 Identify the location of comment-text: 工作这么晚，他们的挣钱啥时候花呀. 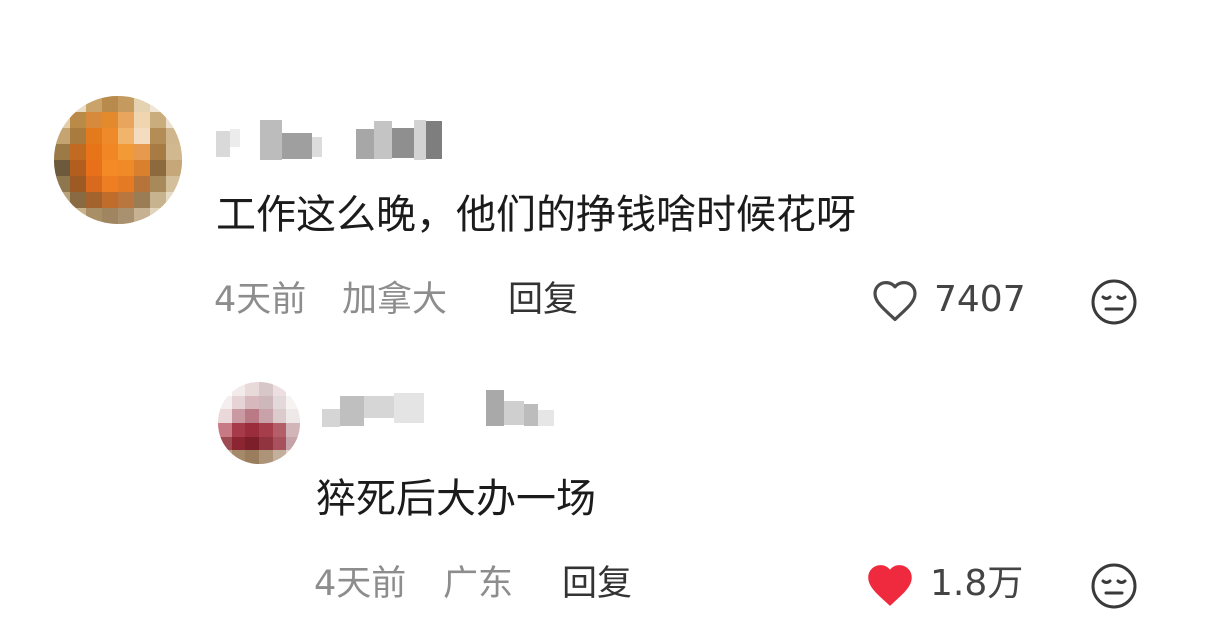
(536, 215).